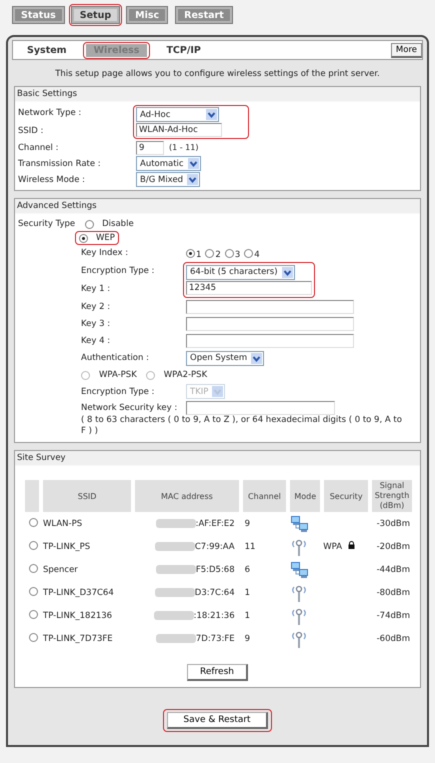  Describe the element at coordinates (242, 426) in the screenshot. I see `note-text: ( 8 to 63 characters ( 0 to 9, A to Z ), or 64 hexadecimal digits ( 0 to 9, A to F ) )` at that location.